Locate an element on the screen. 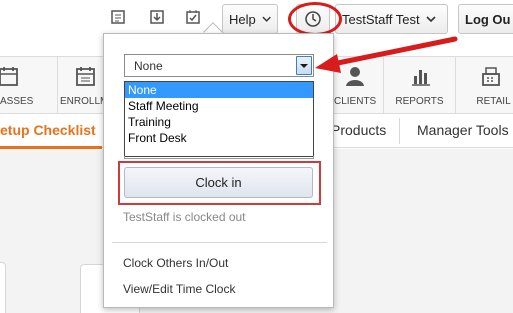  select-value: None is located at coordinates (148, 66).